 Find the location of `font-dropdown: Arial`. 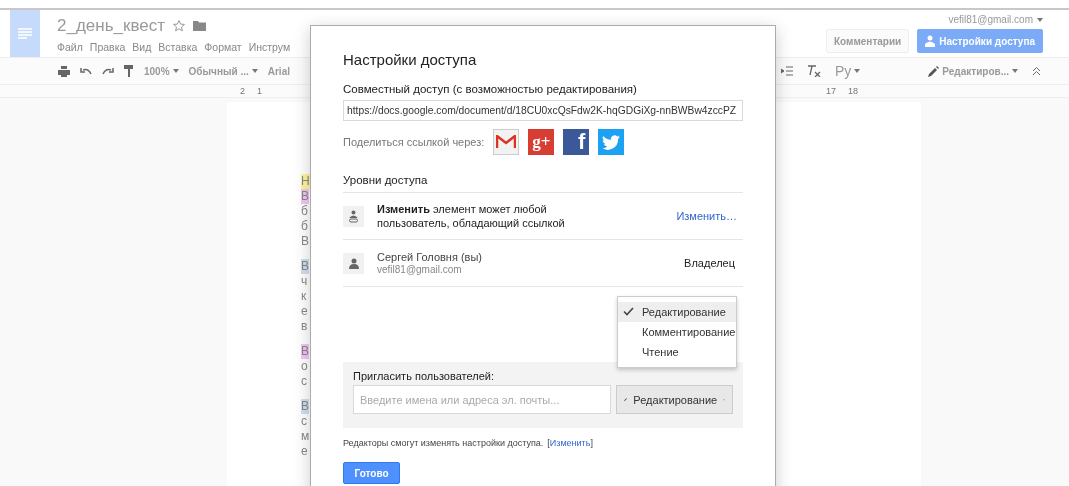

font-dropdown: Arial is located at coordinates (278, 71).